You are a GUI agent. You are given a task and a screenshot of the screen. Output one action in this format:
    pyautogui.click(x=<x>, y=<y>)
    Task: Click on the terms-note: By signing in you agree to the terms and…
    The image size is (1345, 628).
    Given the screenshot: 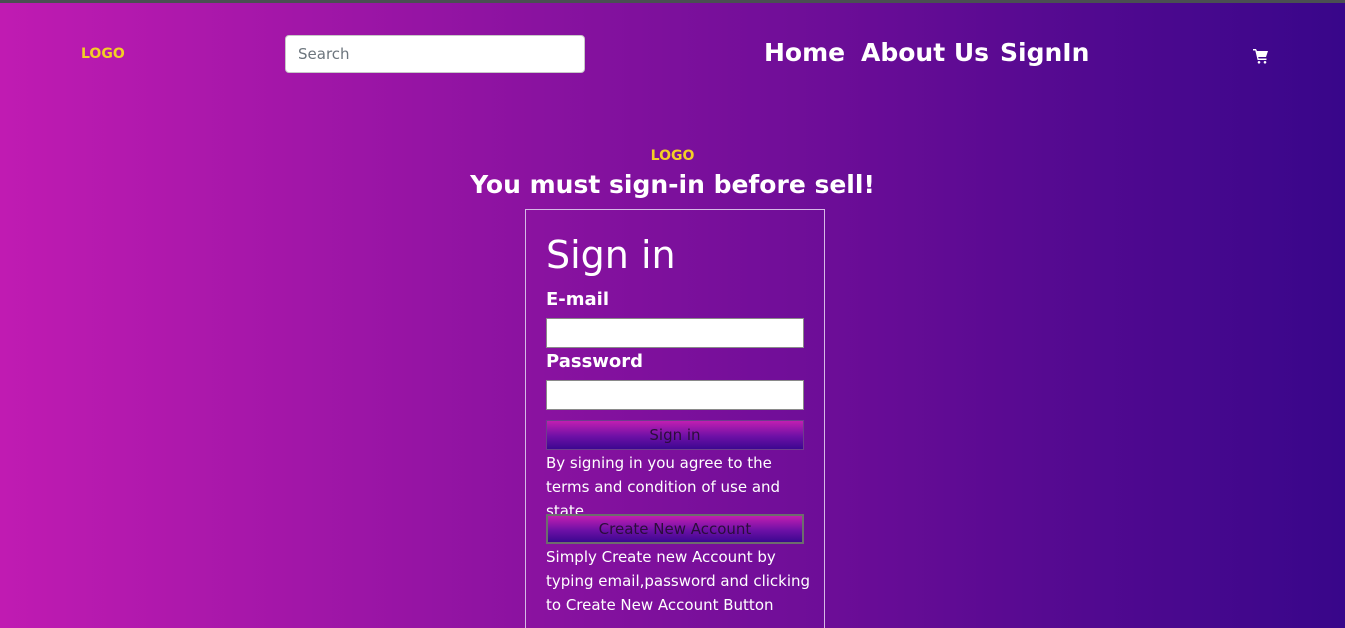 What is the action you would take?
    pyautogui.click(x=663, y=487)
    